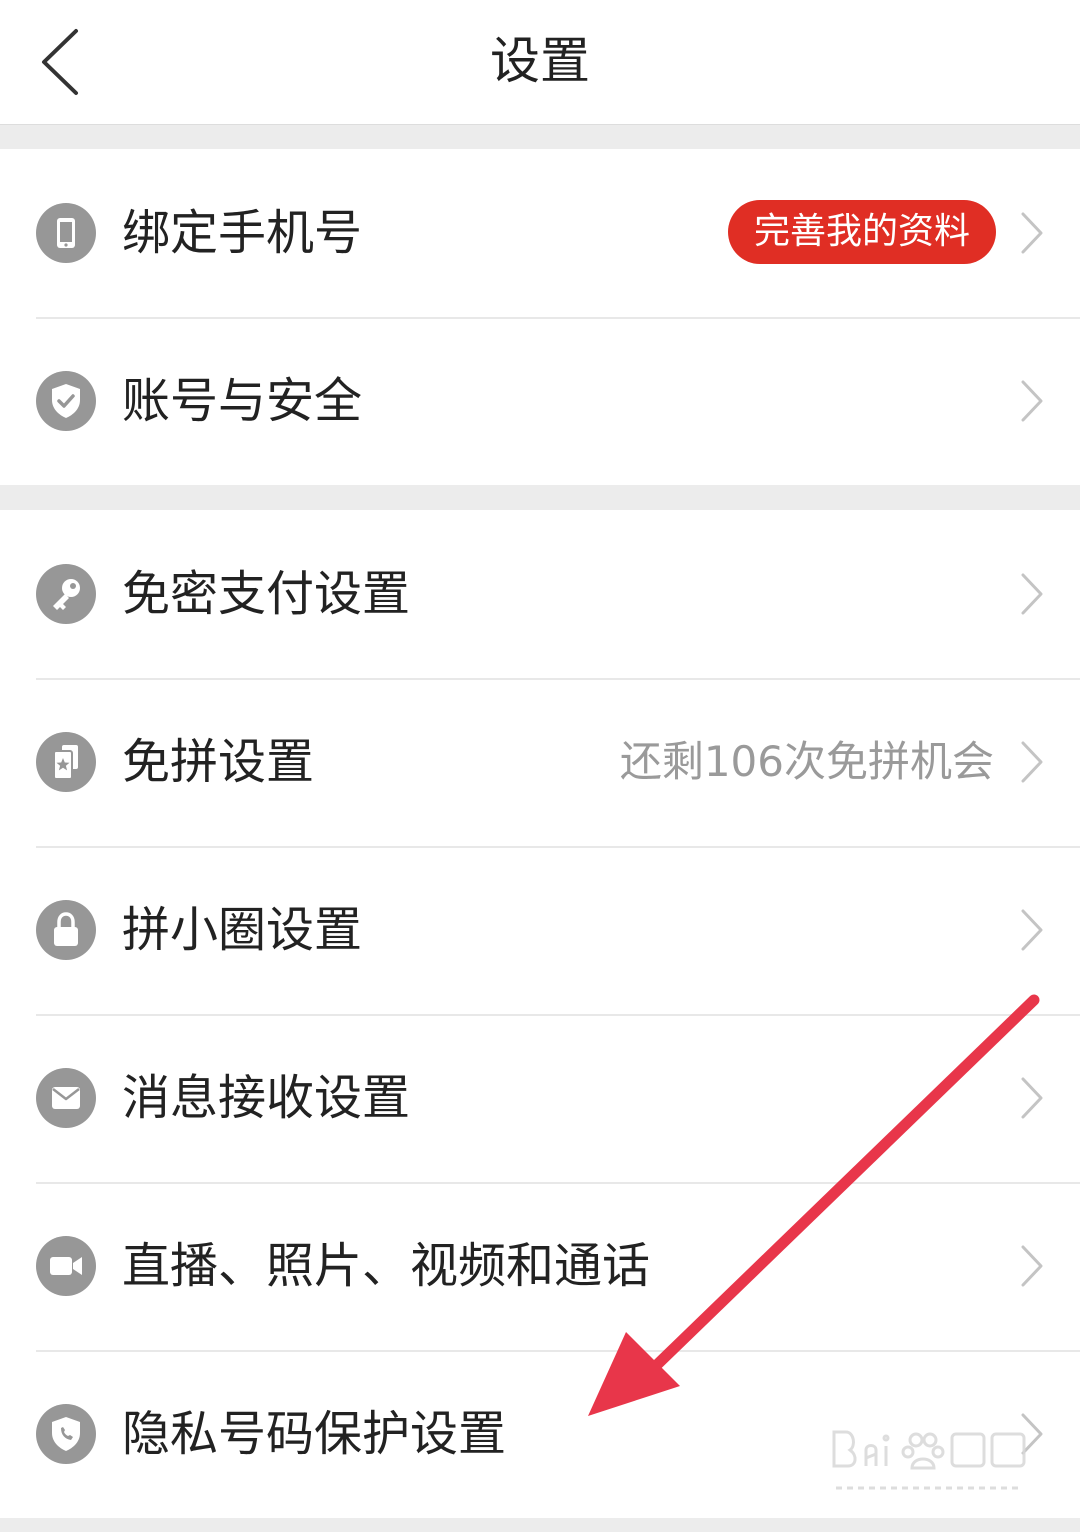 Image resolution: width=1080 pixels, height=1532 pixels. Describe the element at coordinates (66, 1098) in the screenshot. I see `mail-icon` at that location.